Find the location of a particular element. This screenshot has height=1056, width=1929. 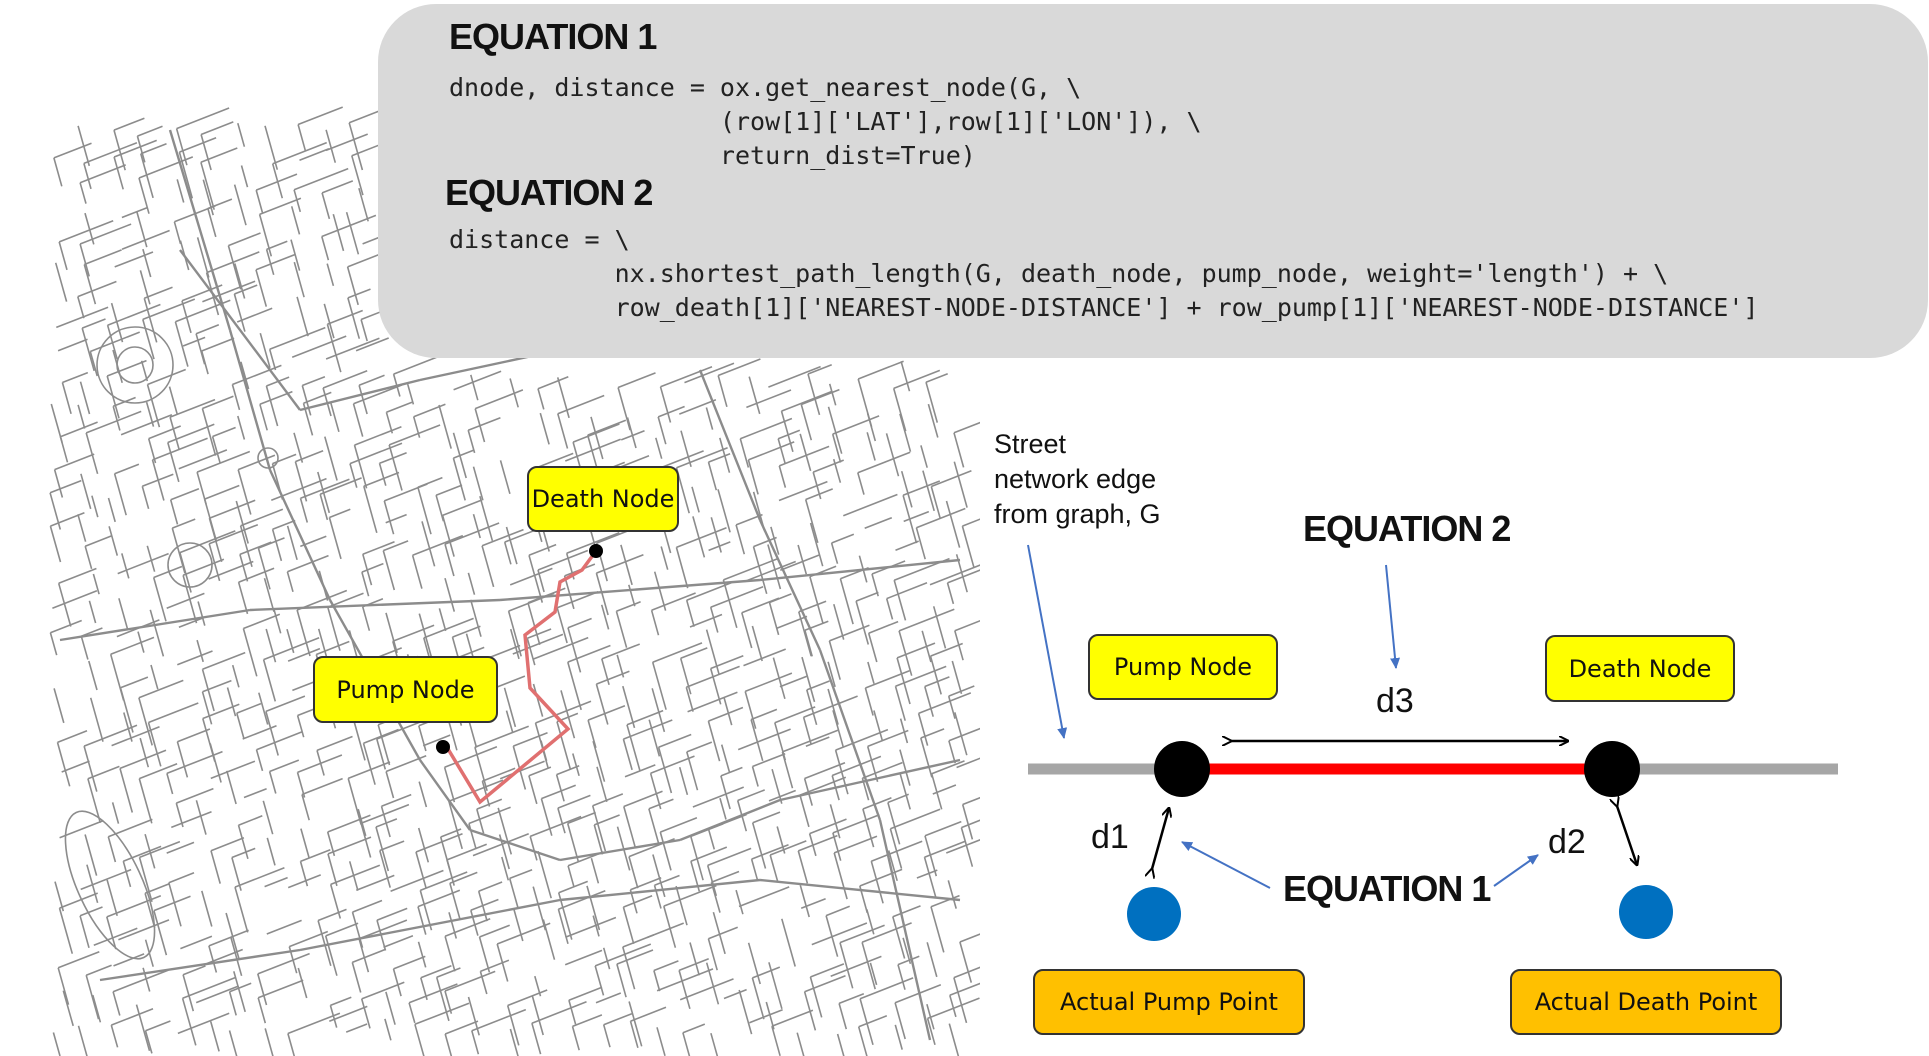

diagram-pump-node-label: Pump Node is located at coordinates (1183, 667).